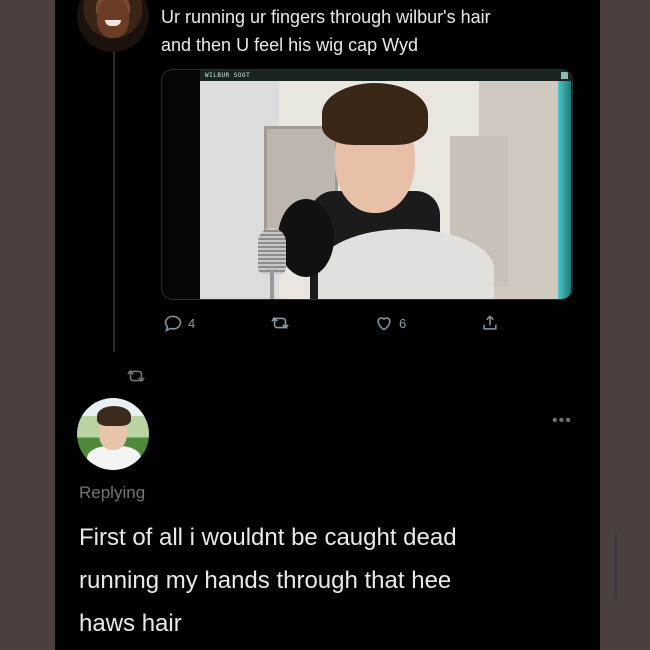  I want to click on reply-action: 4, so click(179, 323).